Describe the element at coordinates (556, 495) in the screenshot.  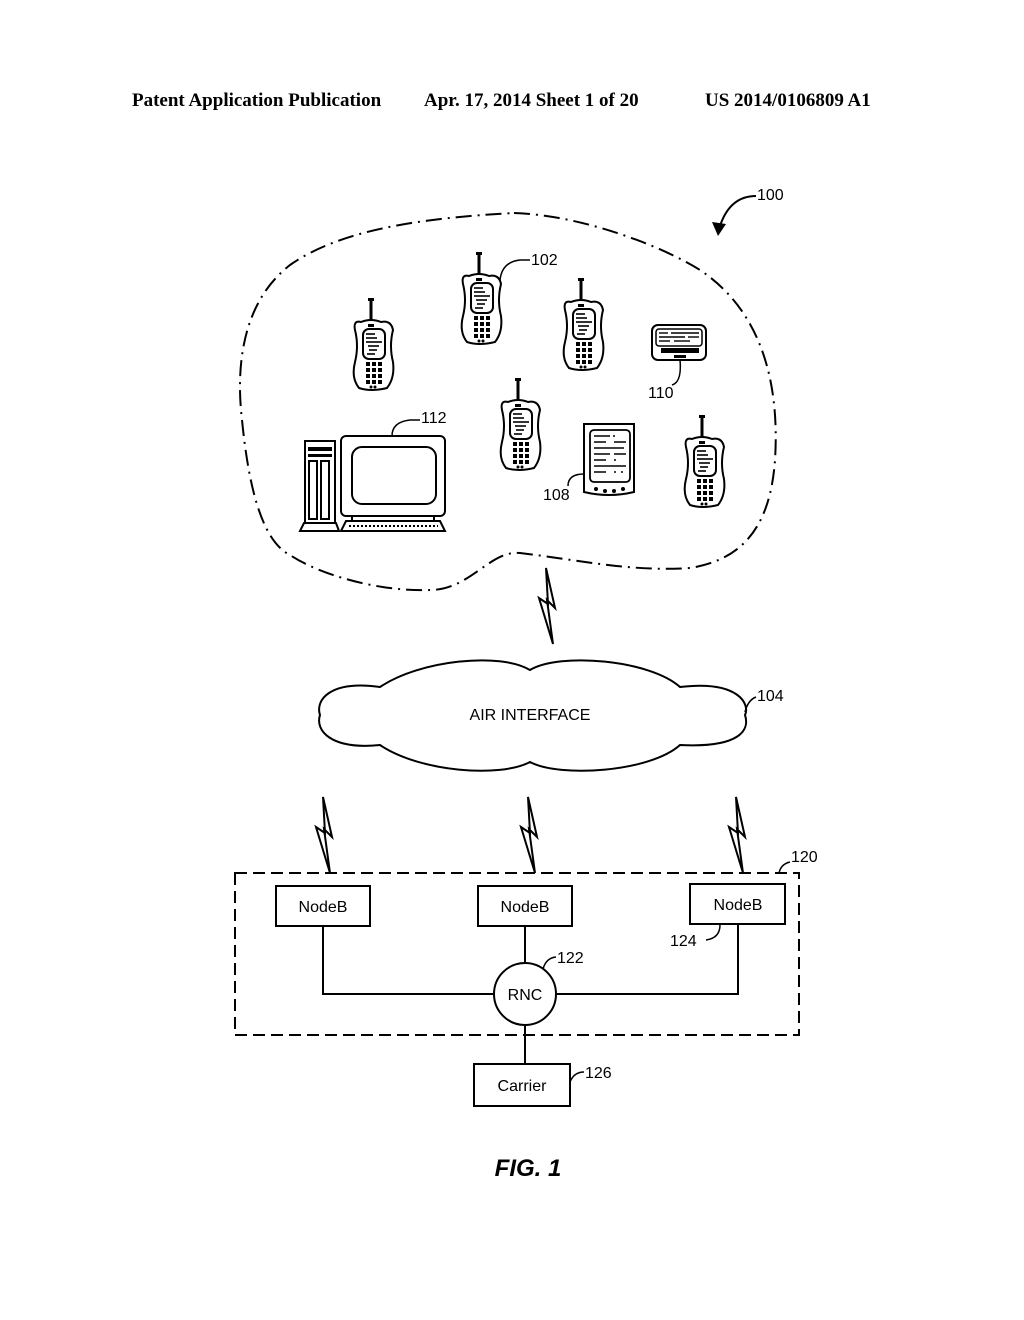
I see `ref-108: 108` at that location.